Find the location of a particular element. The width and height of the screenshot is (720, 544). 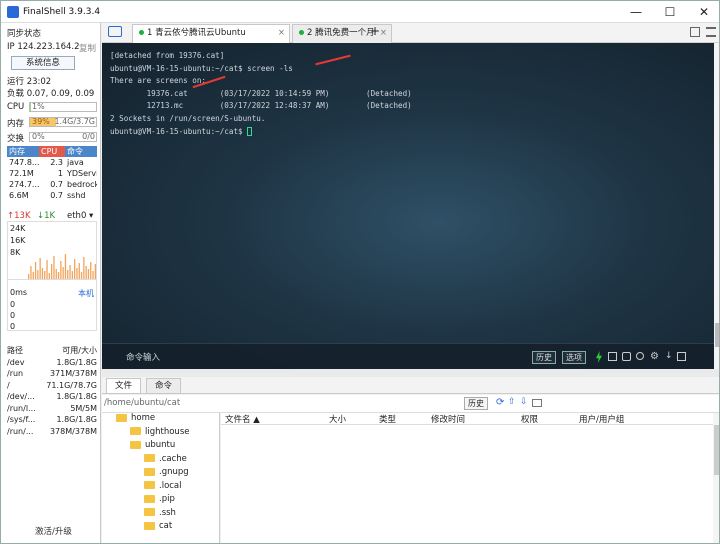

add-tab-button: + is located at coordinates (375, 31).